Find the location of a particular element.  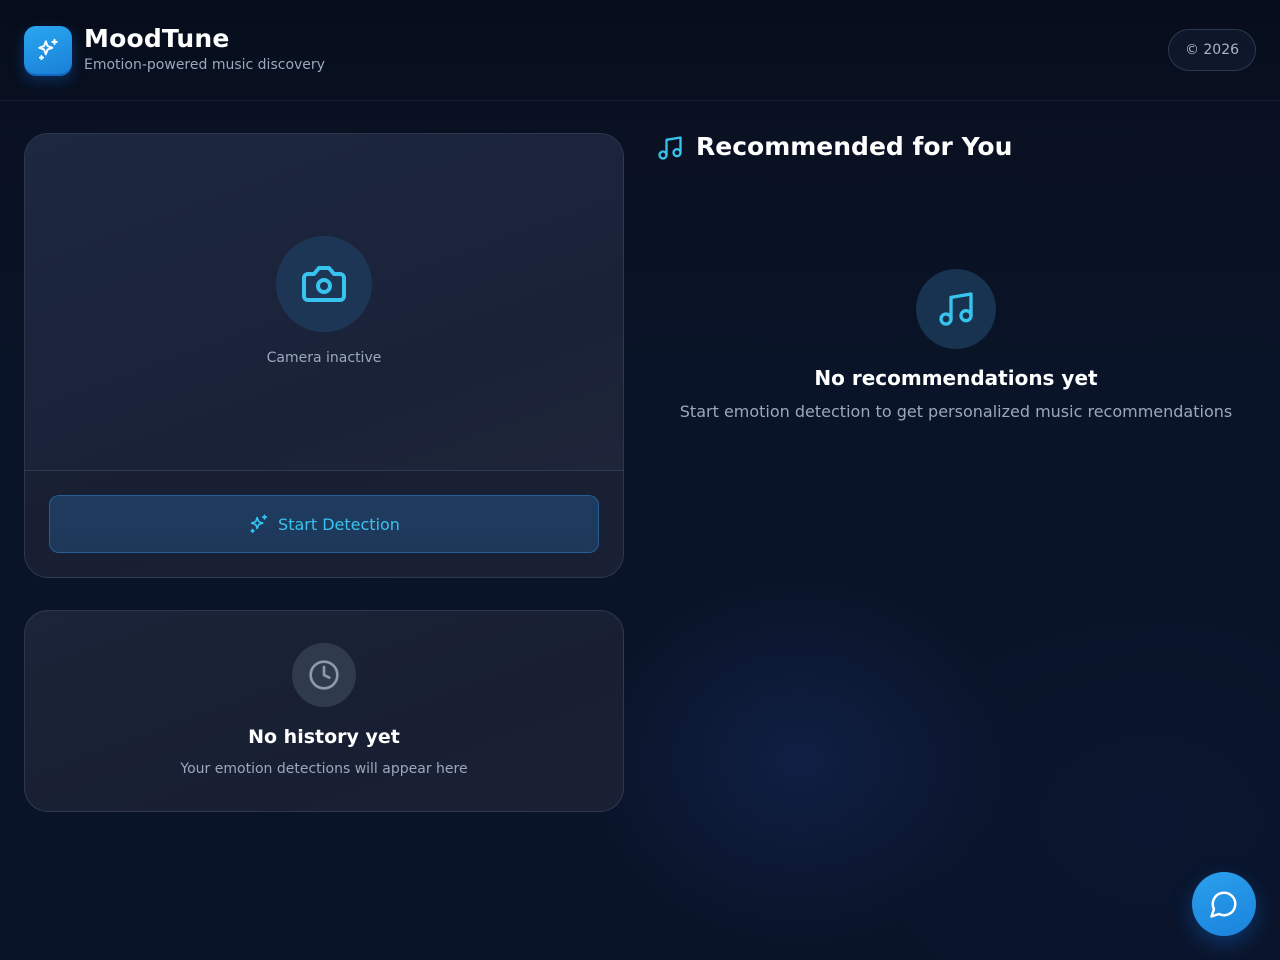

camera-icon is located at coordinates (324, 284).